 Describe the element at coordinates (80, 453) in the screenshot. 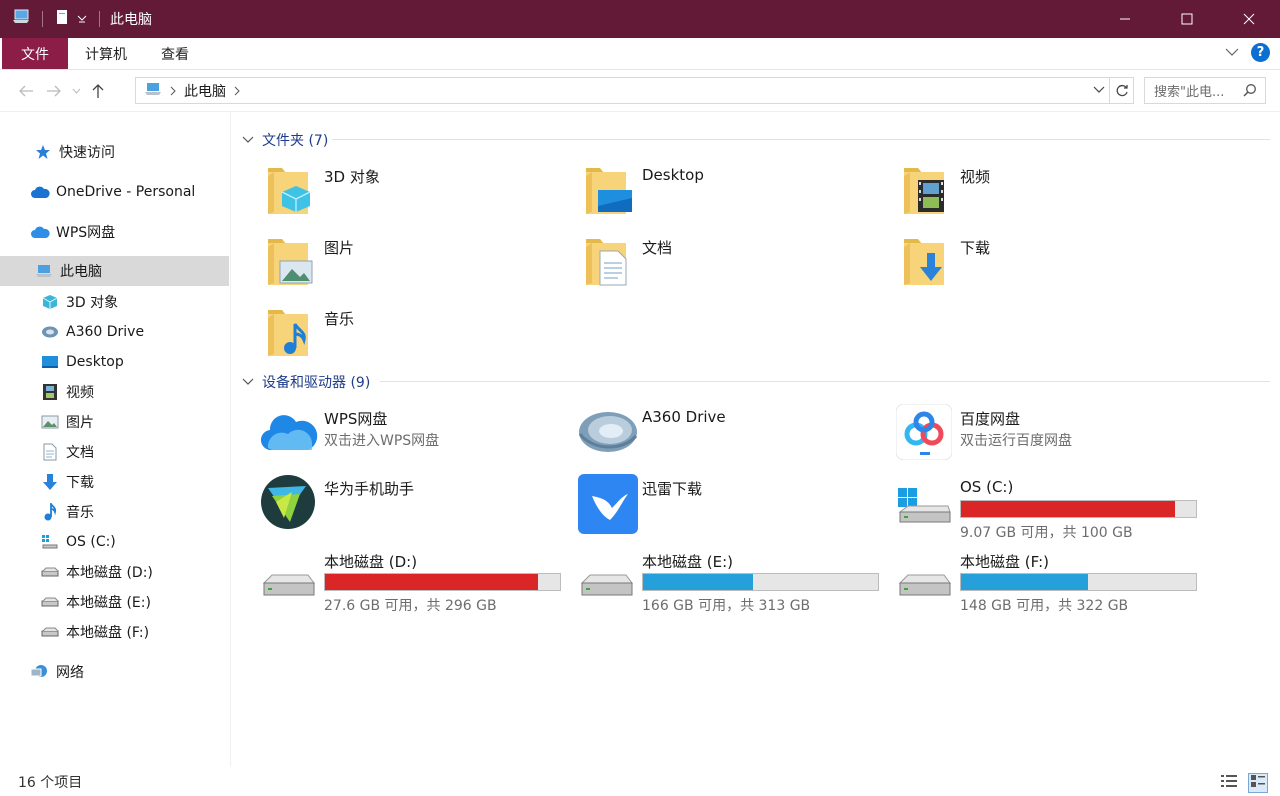

I see `sidebar-item-label: 文档` at that location.